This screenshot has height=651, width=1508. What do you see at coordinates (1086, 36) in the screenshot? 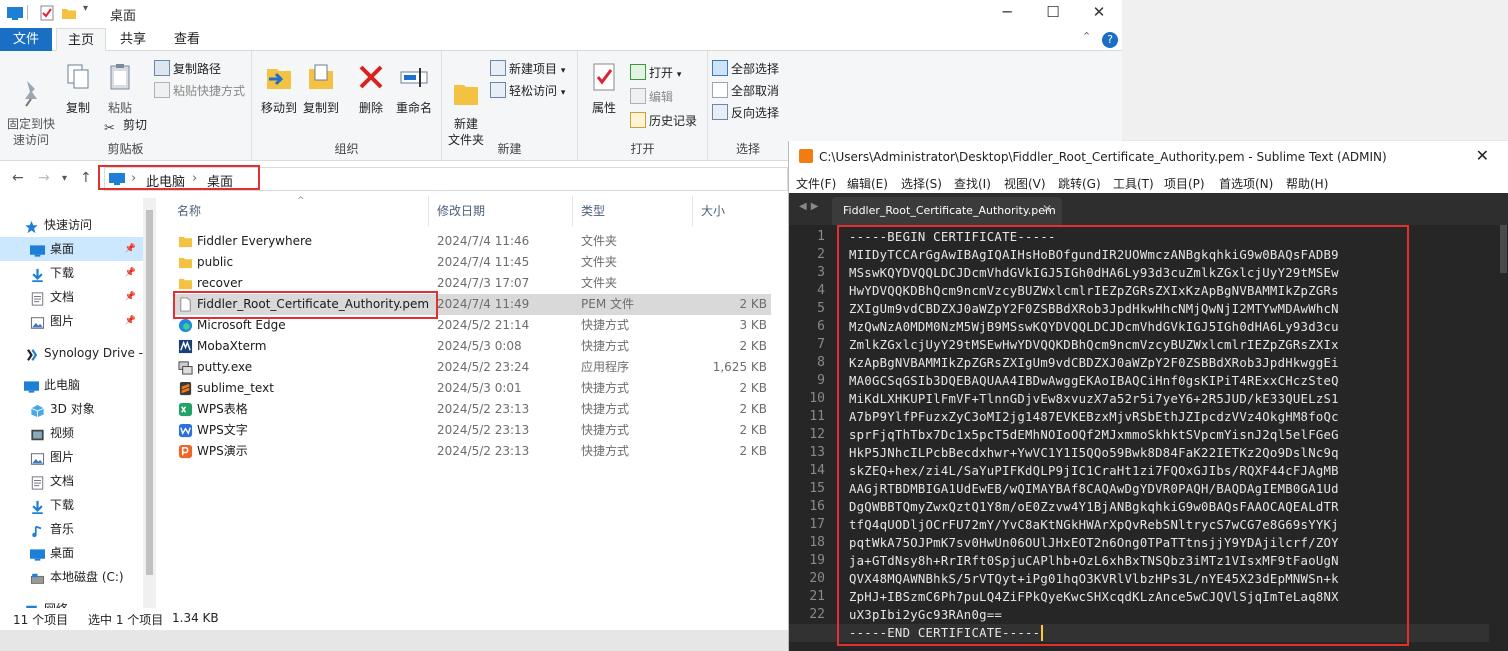
I see `collapse-ribbon-icon: ⌃` at bounding box center [1086, 36].